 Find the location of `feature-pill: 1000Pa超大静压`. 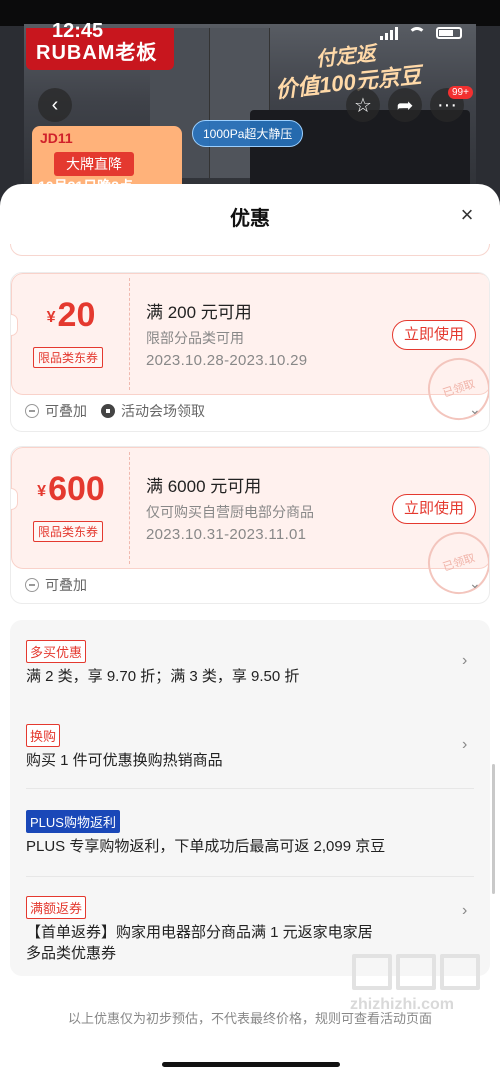

feature-pill: 1000Pa超大静压 is located at coordinates (248, 133).